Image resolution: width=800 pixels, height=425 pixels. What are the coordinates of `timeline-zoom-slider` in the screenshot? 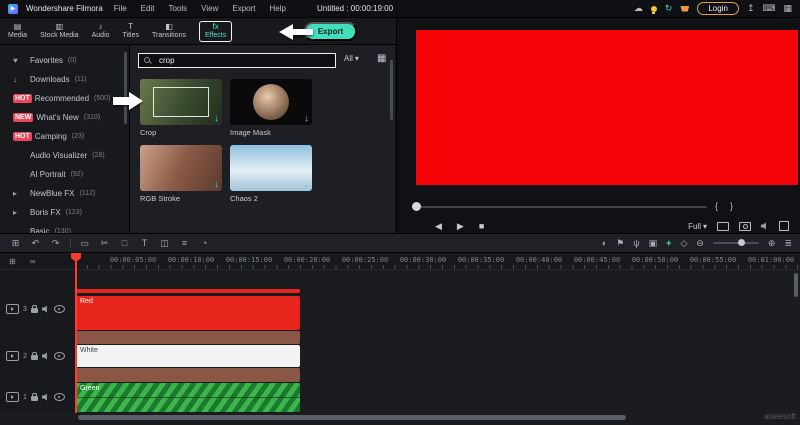 It's located at (735, 242).